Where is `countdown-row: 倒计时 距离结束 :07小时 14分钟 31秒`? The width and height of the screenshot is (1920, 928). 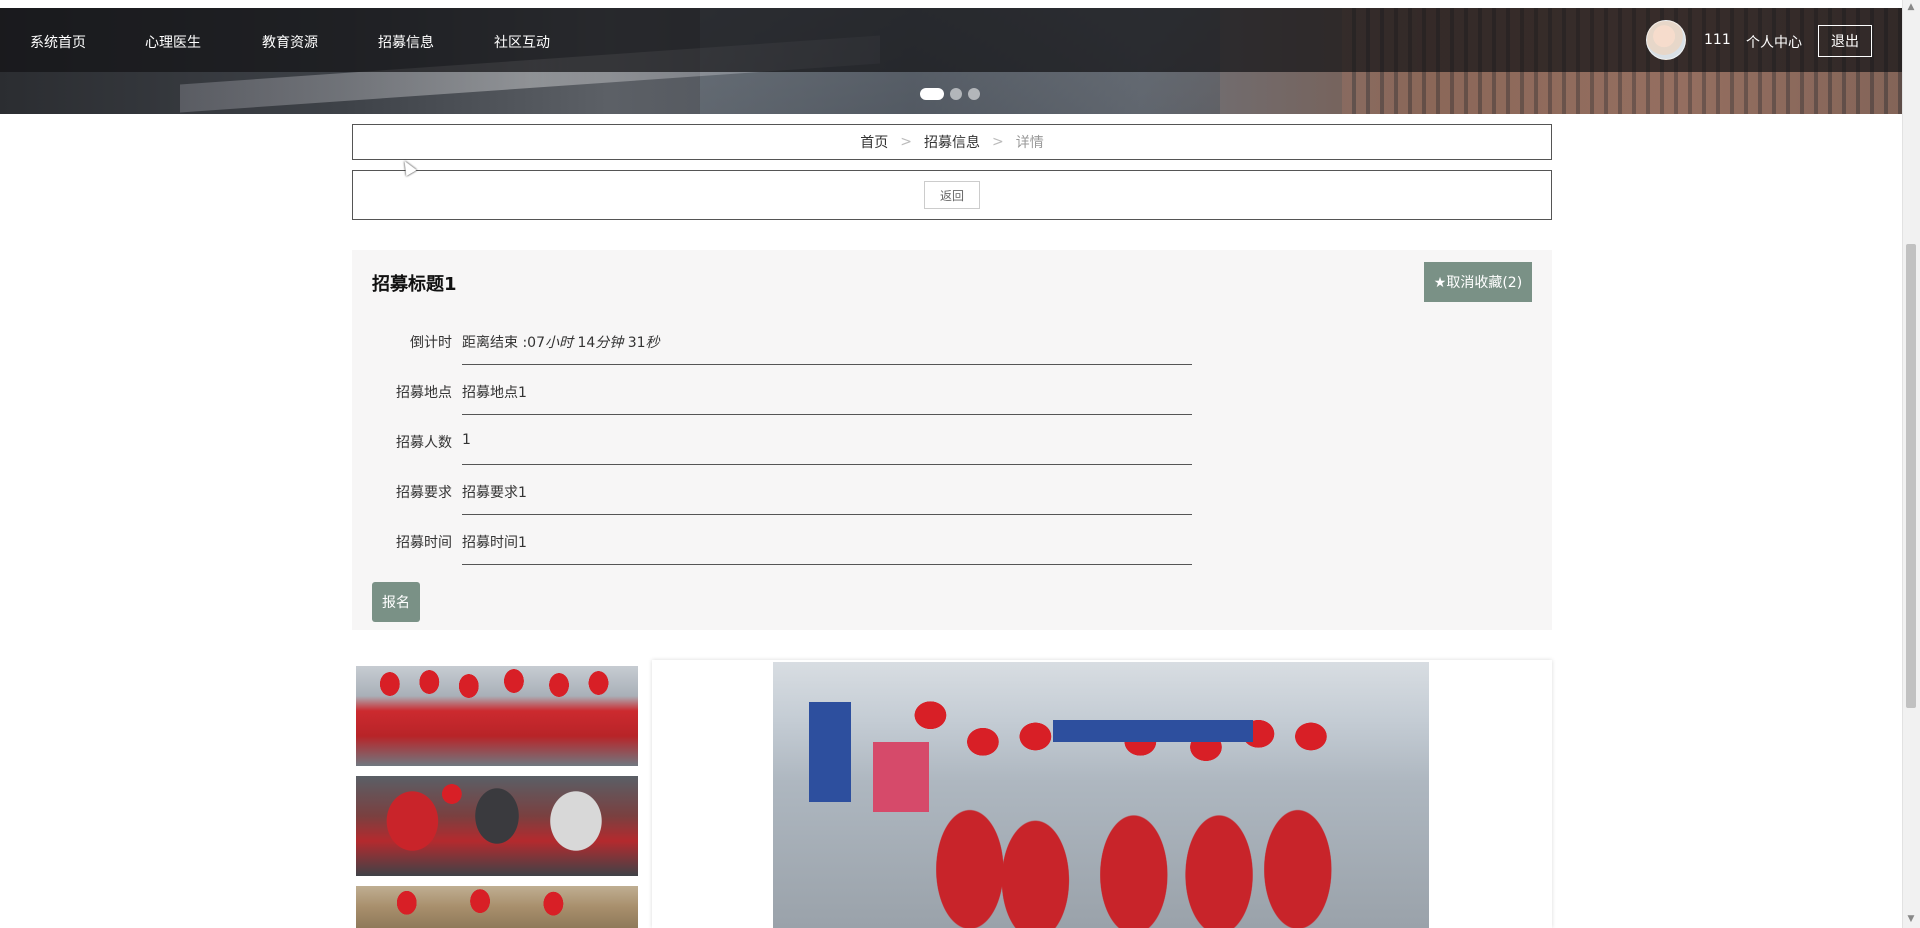 countdown-row: 倒计时 距离结束 :07小时 14分钟 31秒 is located at coordinates (772, 341).